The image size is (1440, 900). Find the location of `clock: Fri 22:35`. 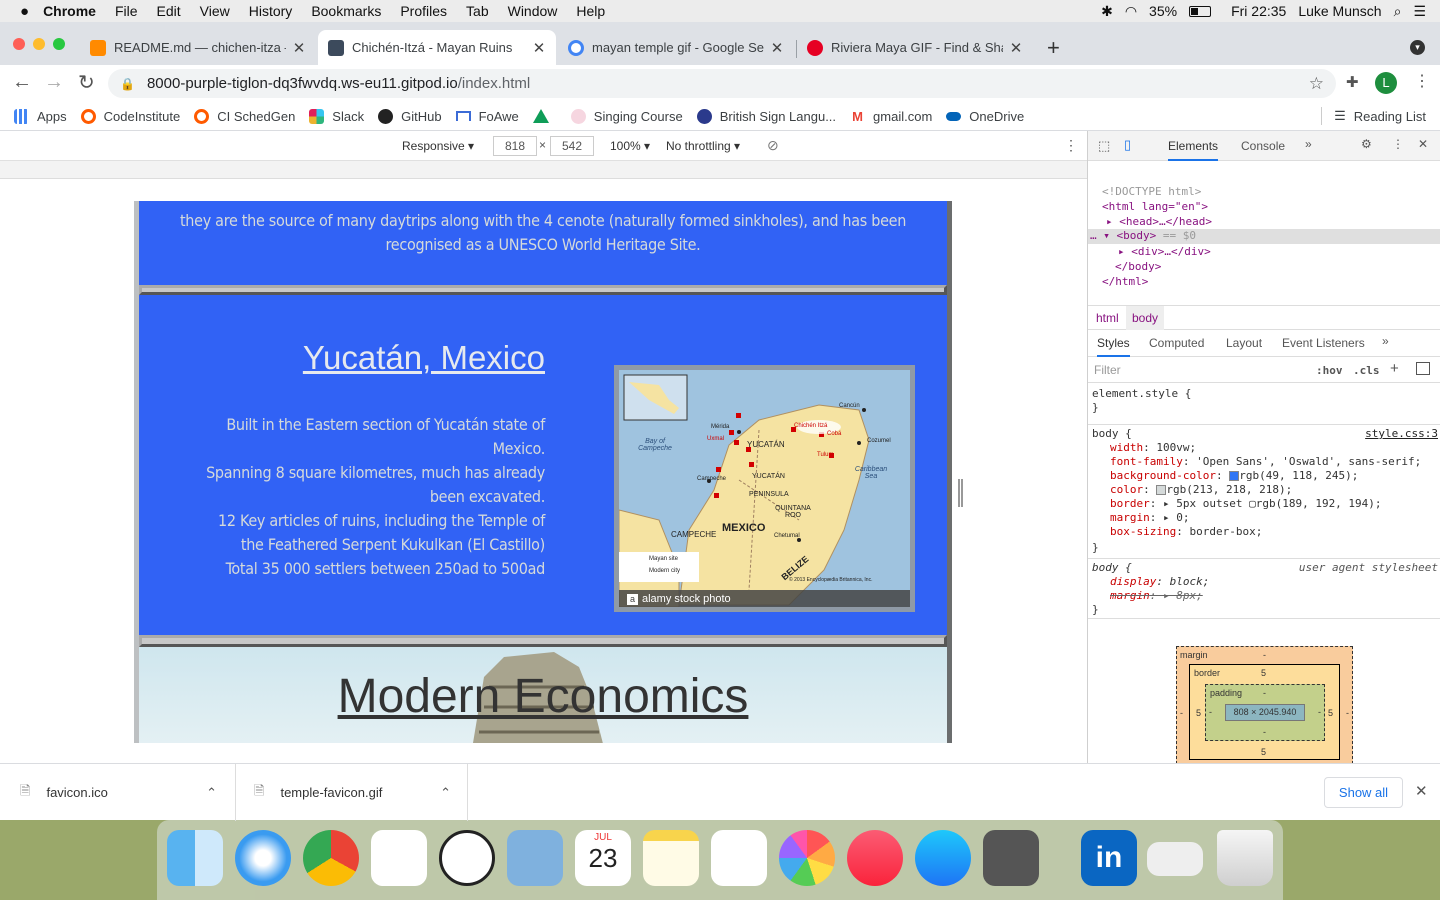

clock: Fri 22:35 is located at coordinates (1258, 11).